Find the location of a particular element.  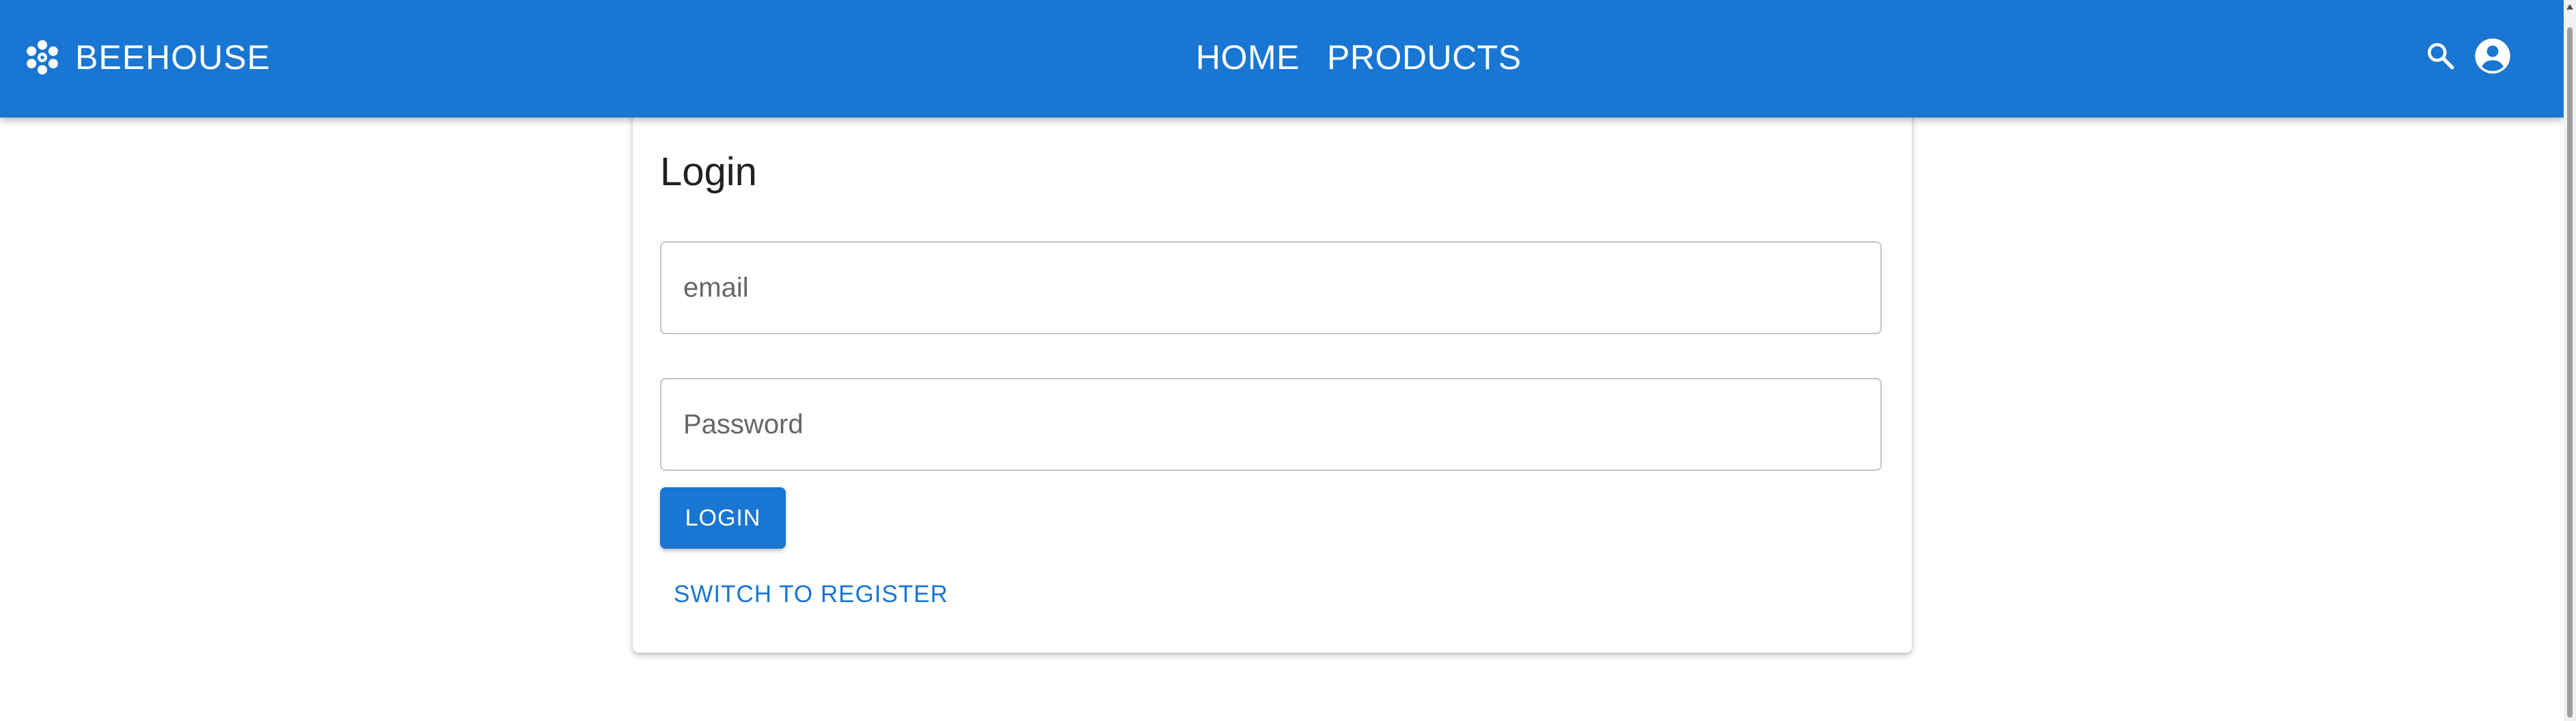

brand: BEEHOUSE is located at coordinates (147, 57).